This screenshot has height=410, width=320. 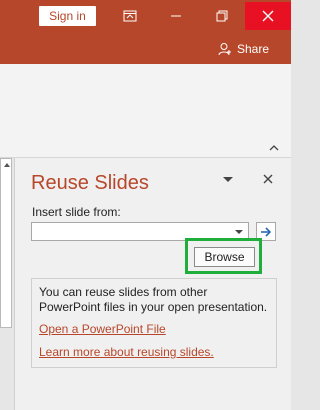 I want to click on open-powerpoint-file-link: Open a PowerPoint File, so click(x=102, y=329).